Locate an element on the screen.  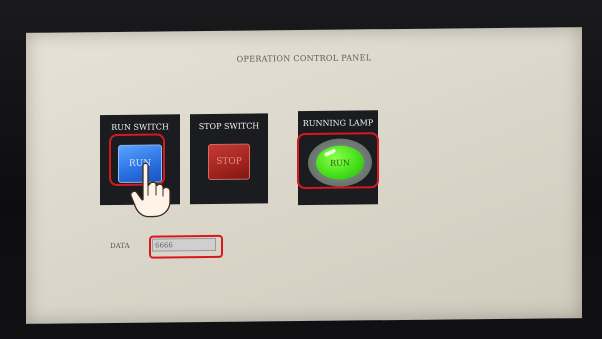
data-label: DATA is located at coordinates (120, 246).